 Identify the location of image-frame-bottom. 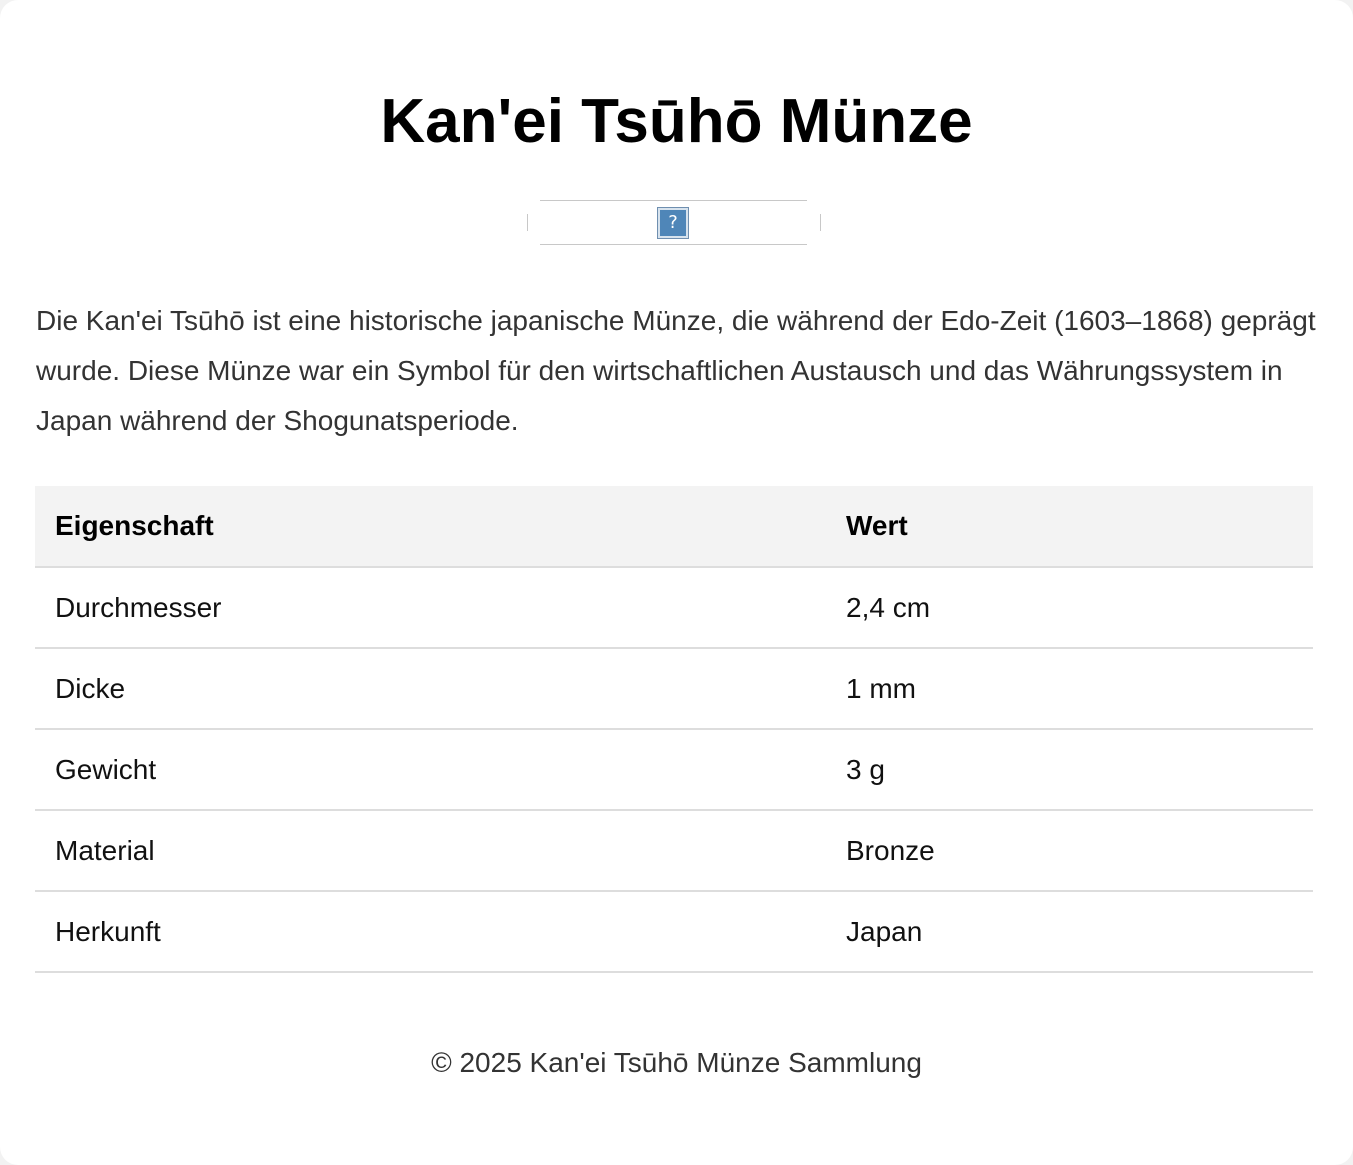
(673, 244).